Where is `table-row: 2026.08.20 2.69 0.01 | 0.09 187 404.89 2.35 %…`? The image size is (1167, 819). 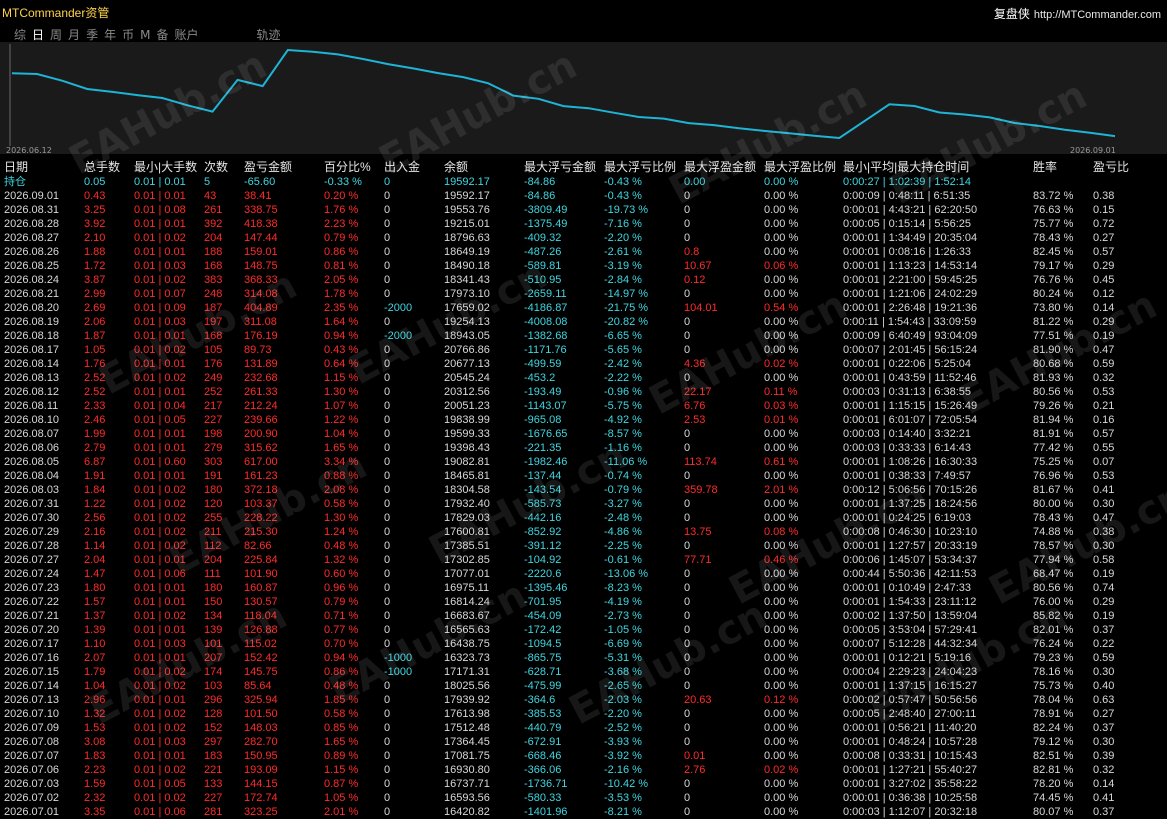
table-row: 2026.08.20 2.69 0.01 | 0.09 187 404.89 2.35 %… is located at coordinates (583, 308).